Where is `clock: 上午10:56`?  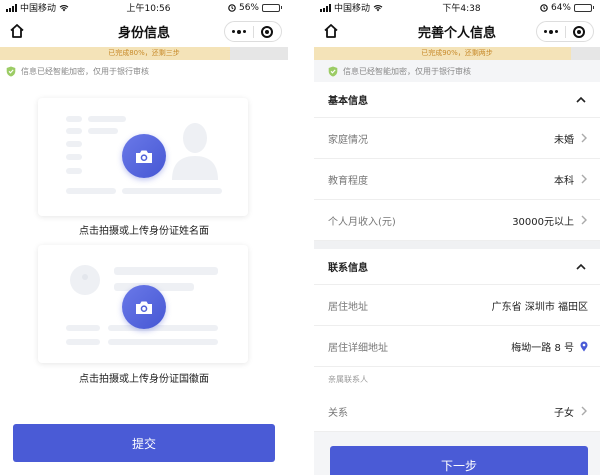
clock: 上午10:56 is located at coordinates (148, 9).